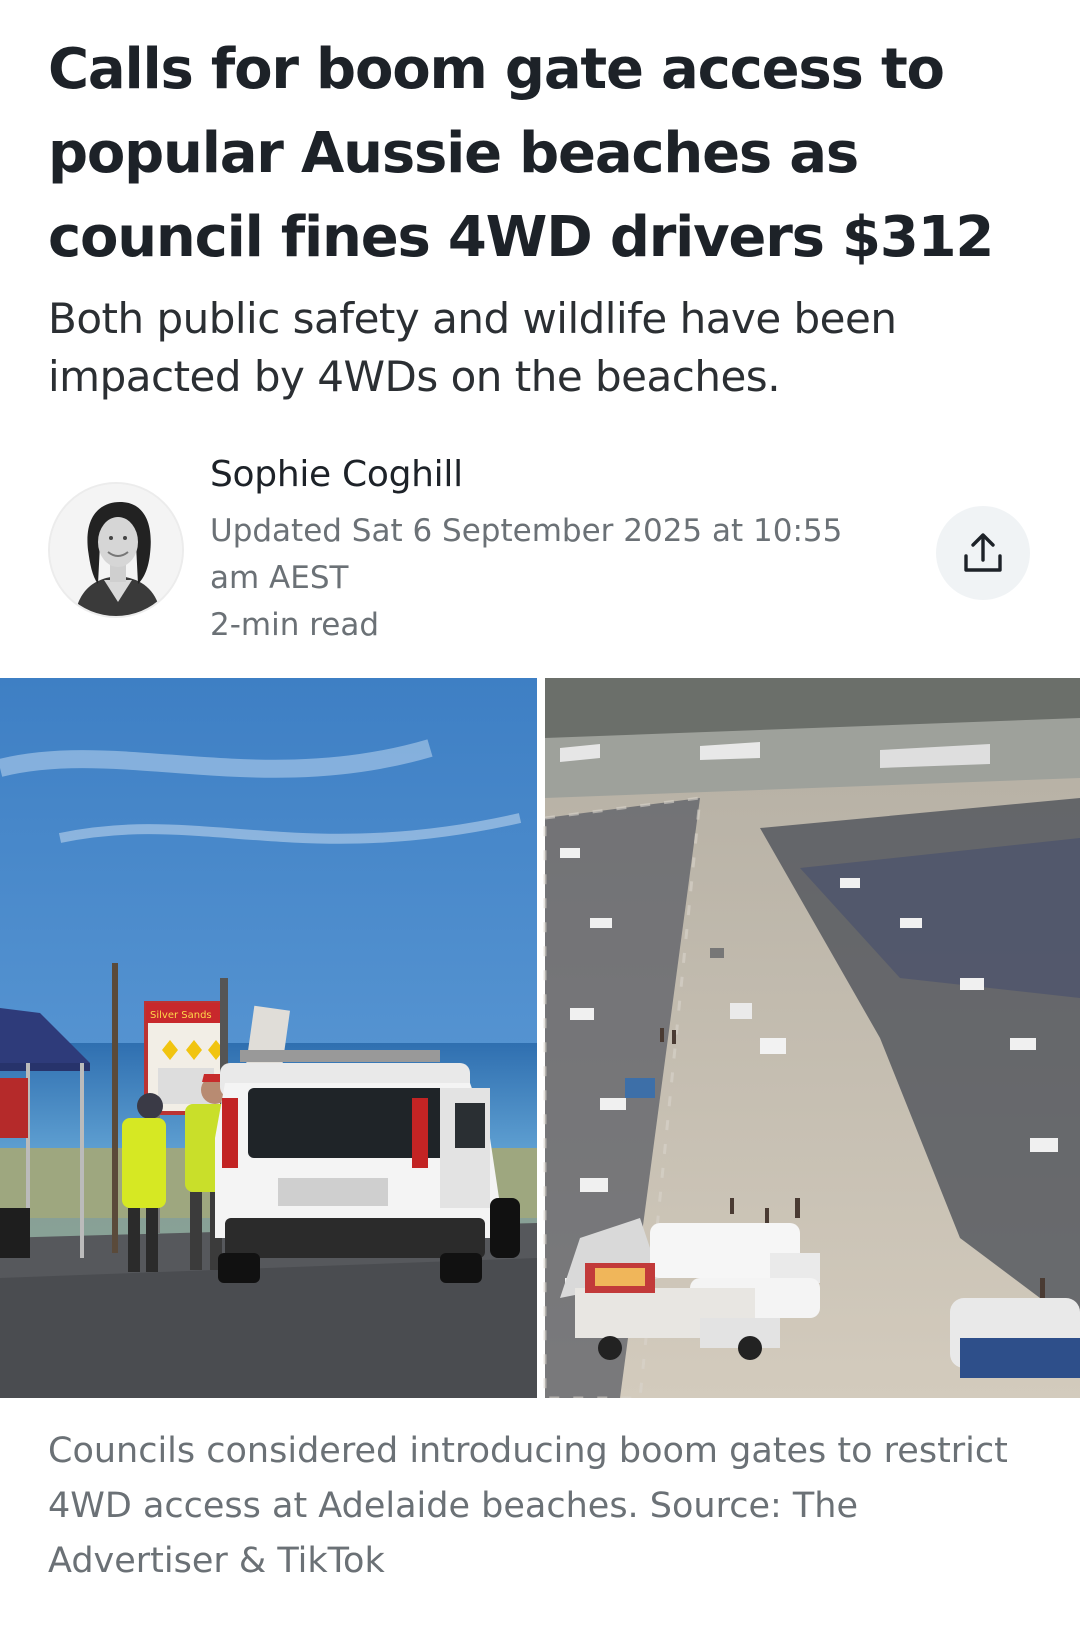 The width and height of the screenshot is (1080, 1630). I want to click on author-name: Sophie Coghill, so click(336, 474).